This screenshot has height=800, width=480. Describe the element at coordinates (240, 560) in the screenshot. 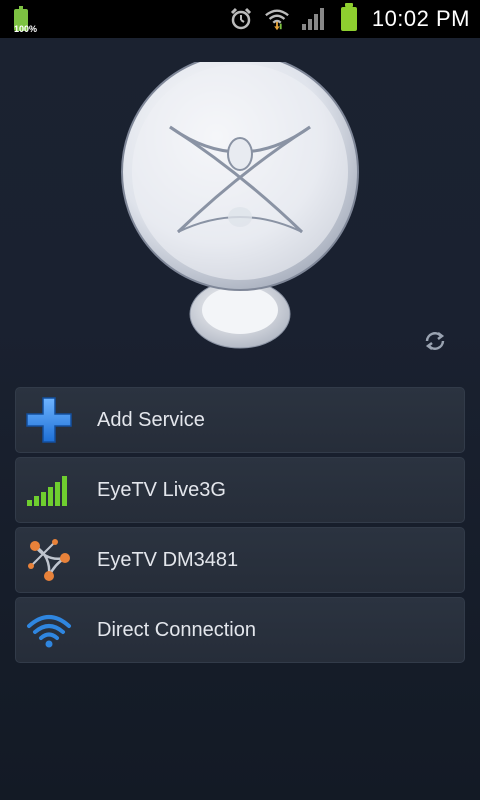

I see `eyetv-dm3481-item: EyeTV DM3481` at that location.